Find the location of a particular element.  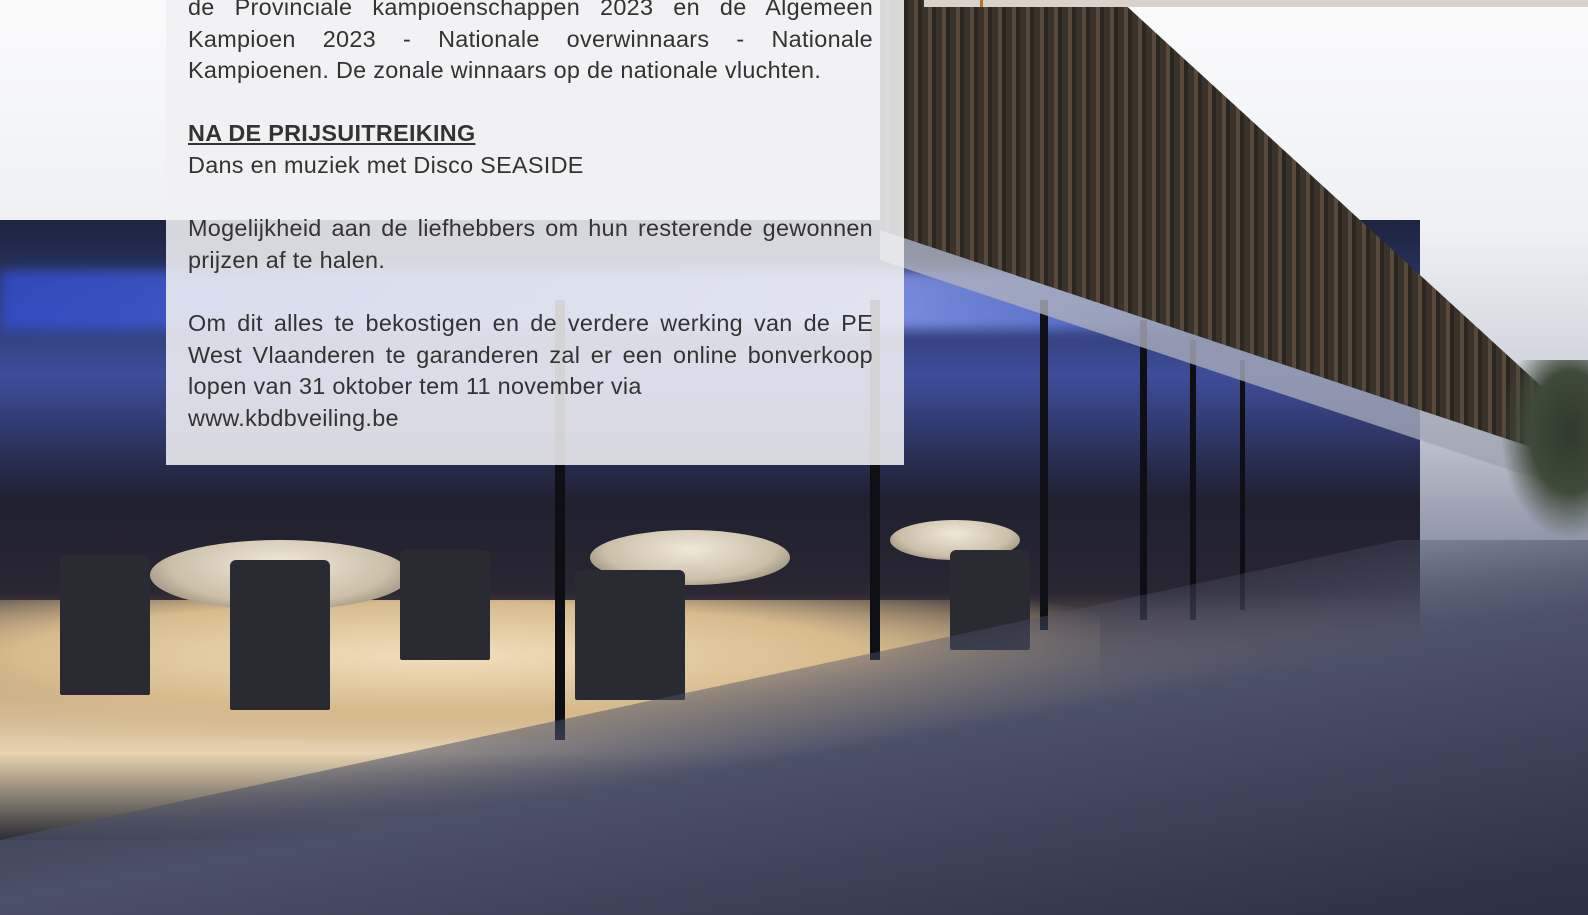

trees is located at coordinates (1544, 450).